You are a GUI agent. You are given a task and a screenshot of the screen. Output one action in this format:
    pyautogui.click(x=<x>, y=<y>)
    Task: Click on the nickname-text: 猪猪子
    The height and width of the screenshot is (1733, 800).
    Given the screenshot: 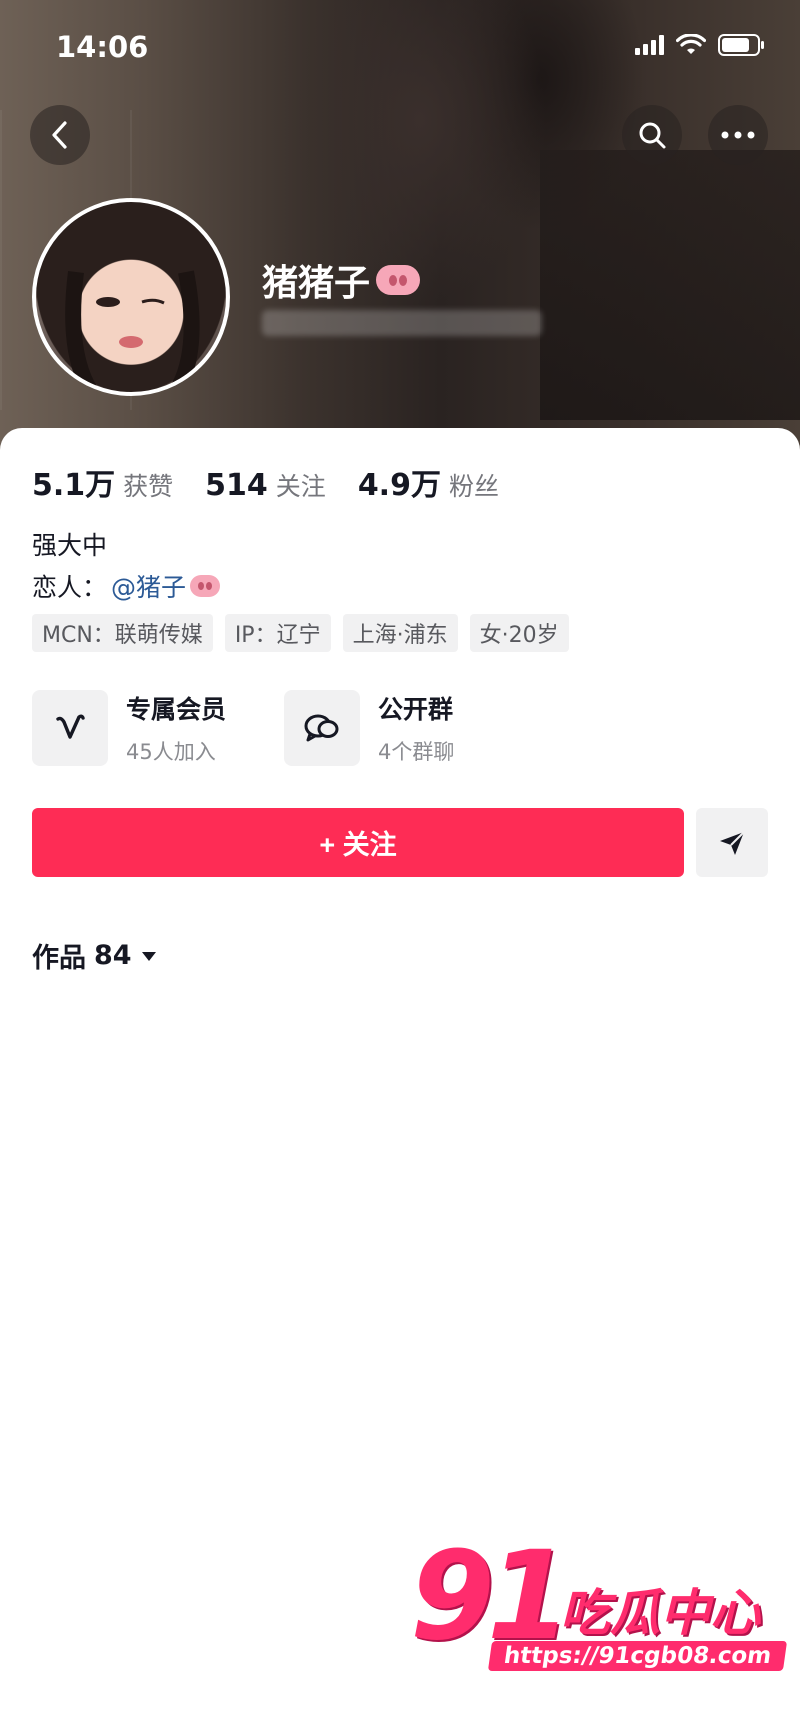 What is the action you would take?
    pyautogui.click(x=316, y=283)
    